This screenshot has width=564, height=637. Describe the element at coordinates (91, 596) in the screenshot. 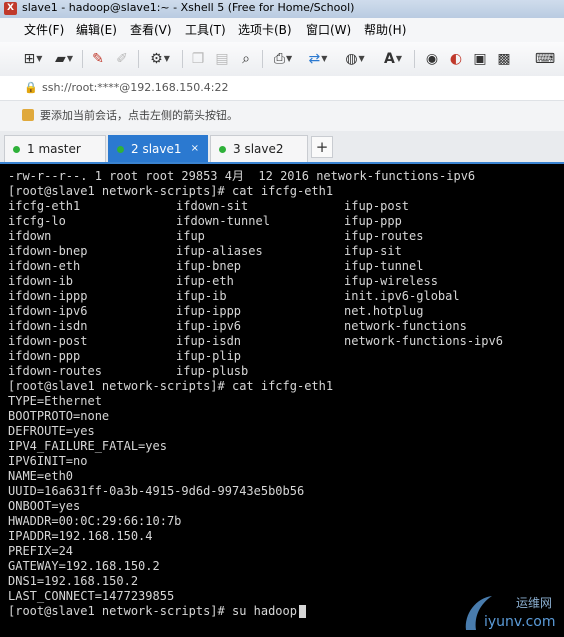

I see `config-line: LAST_CONNECT=1477239855` at that location.